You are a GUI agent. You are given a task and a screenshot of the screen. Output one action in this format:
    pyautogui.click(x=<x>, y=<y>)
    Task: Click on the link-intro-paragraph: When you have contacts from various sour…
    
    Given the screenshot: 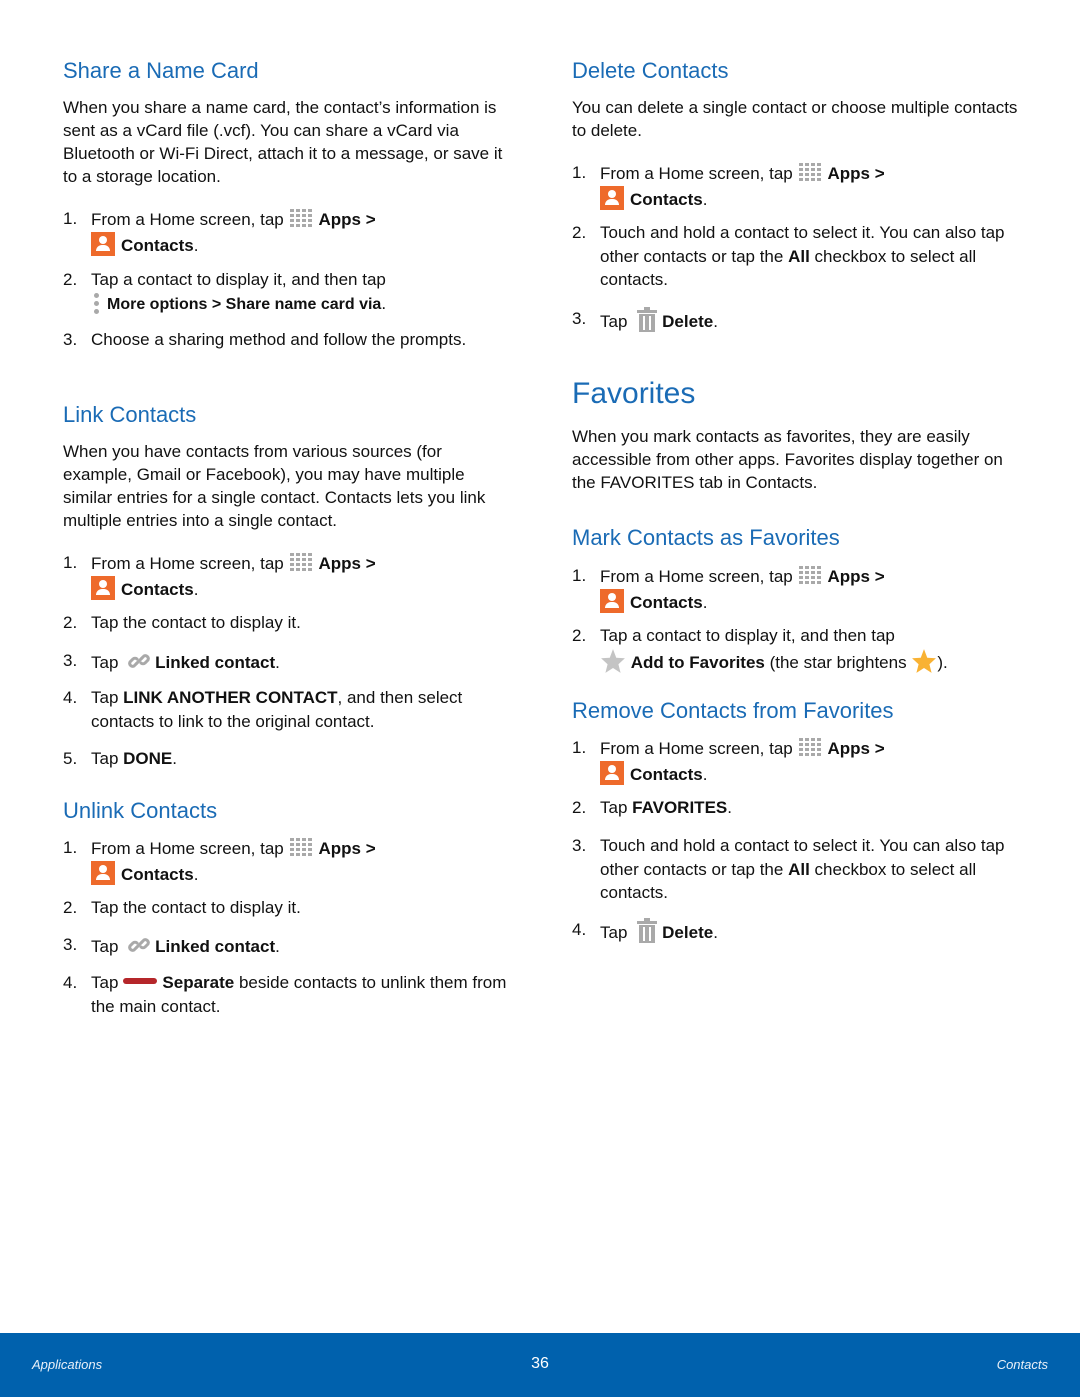 What is the action you would take?
    pyautogui.click(x=274, y=486)
    